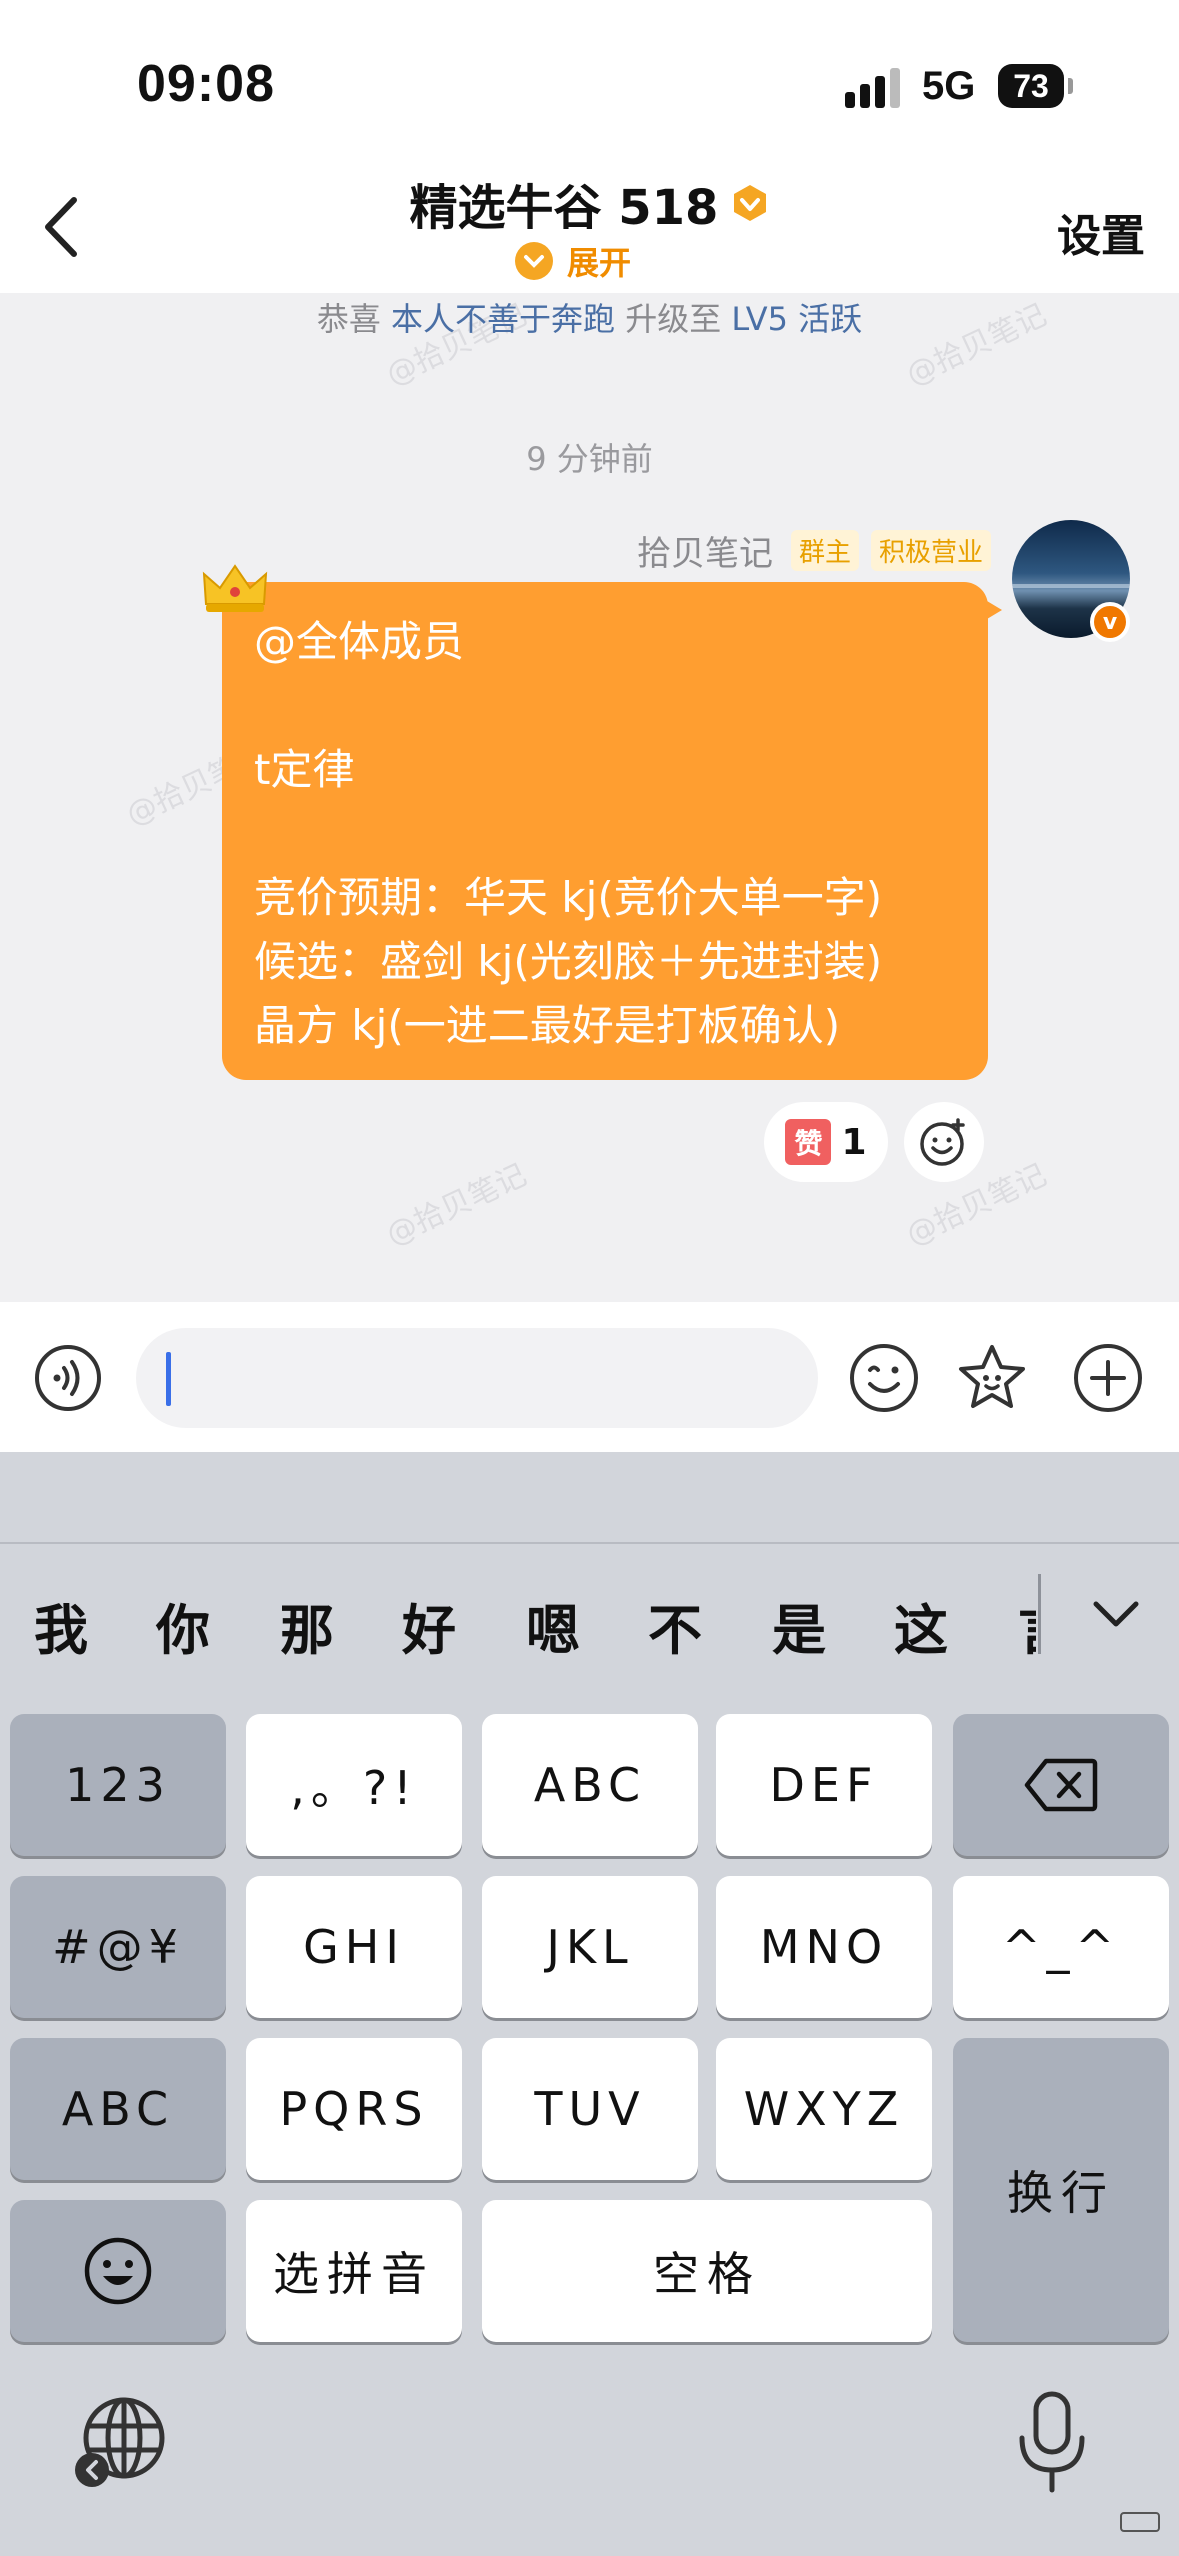 This screenshot has height=2556, width=1179. I want to click on backspace-icon, so click(1061, 1785).